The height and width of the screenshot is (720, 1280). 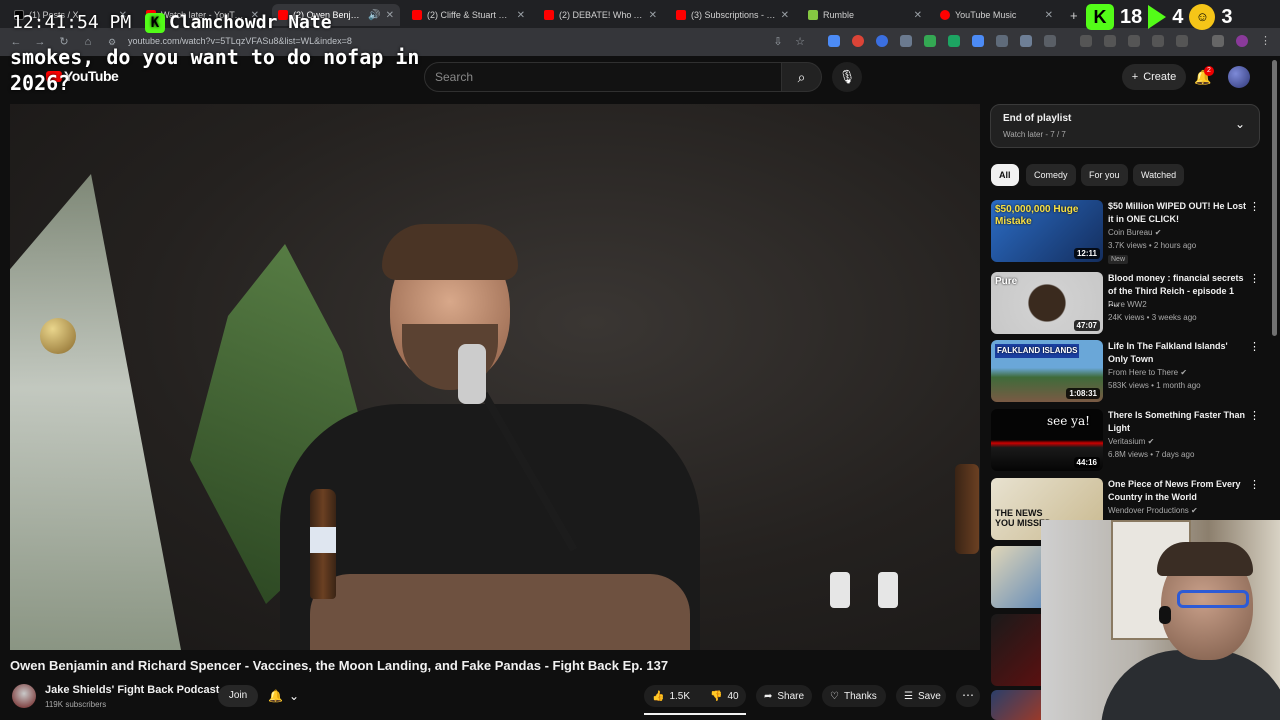 I want to click on bookmark-star-icon: ☆, so click(x=800, y=42).